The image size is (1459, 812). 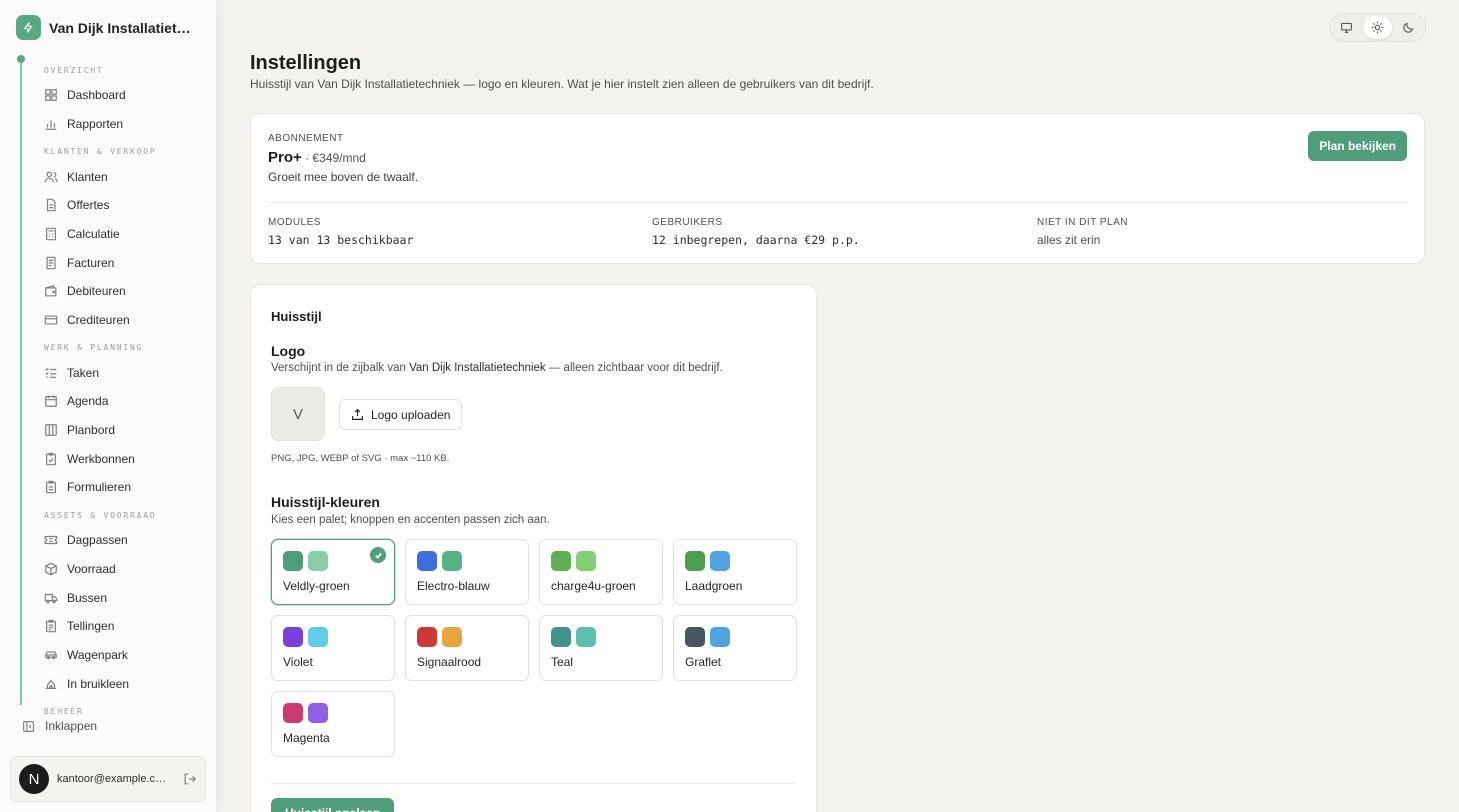 I want to click on sidebar-item-klanten: Klanten, so click(x=76, y=177).